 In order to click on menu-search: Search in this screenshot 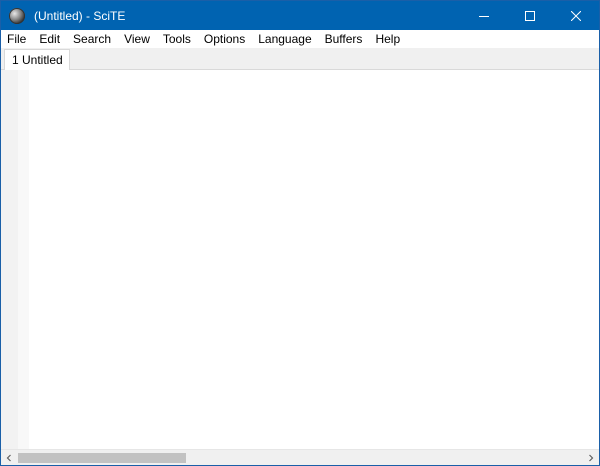, I will do `click(92, 39)`.